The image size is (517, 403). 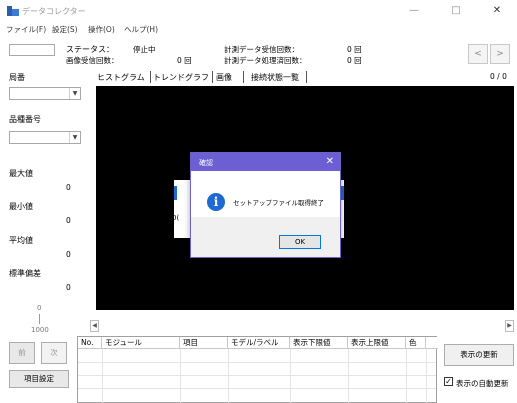 What do you see at coordinates (300, 242) in the screenshot?
I see `ok-button: OK` at bounding box center [300, 242].